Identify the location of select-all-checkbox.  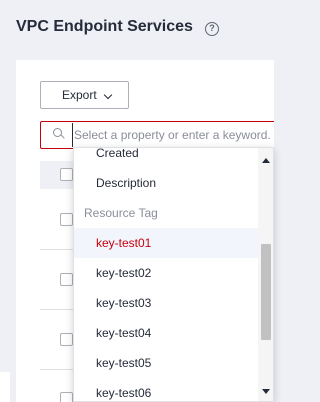
(66, 174).